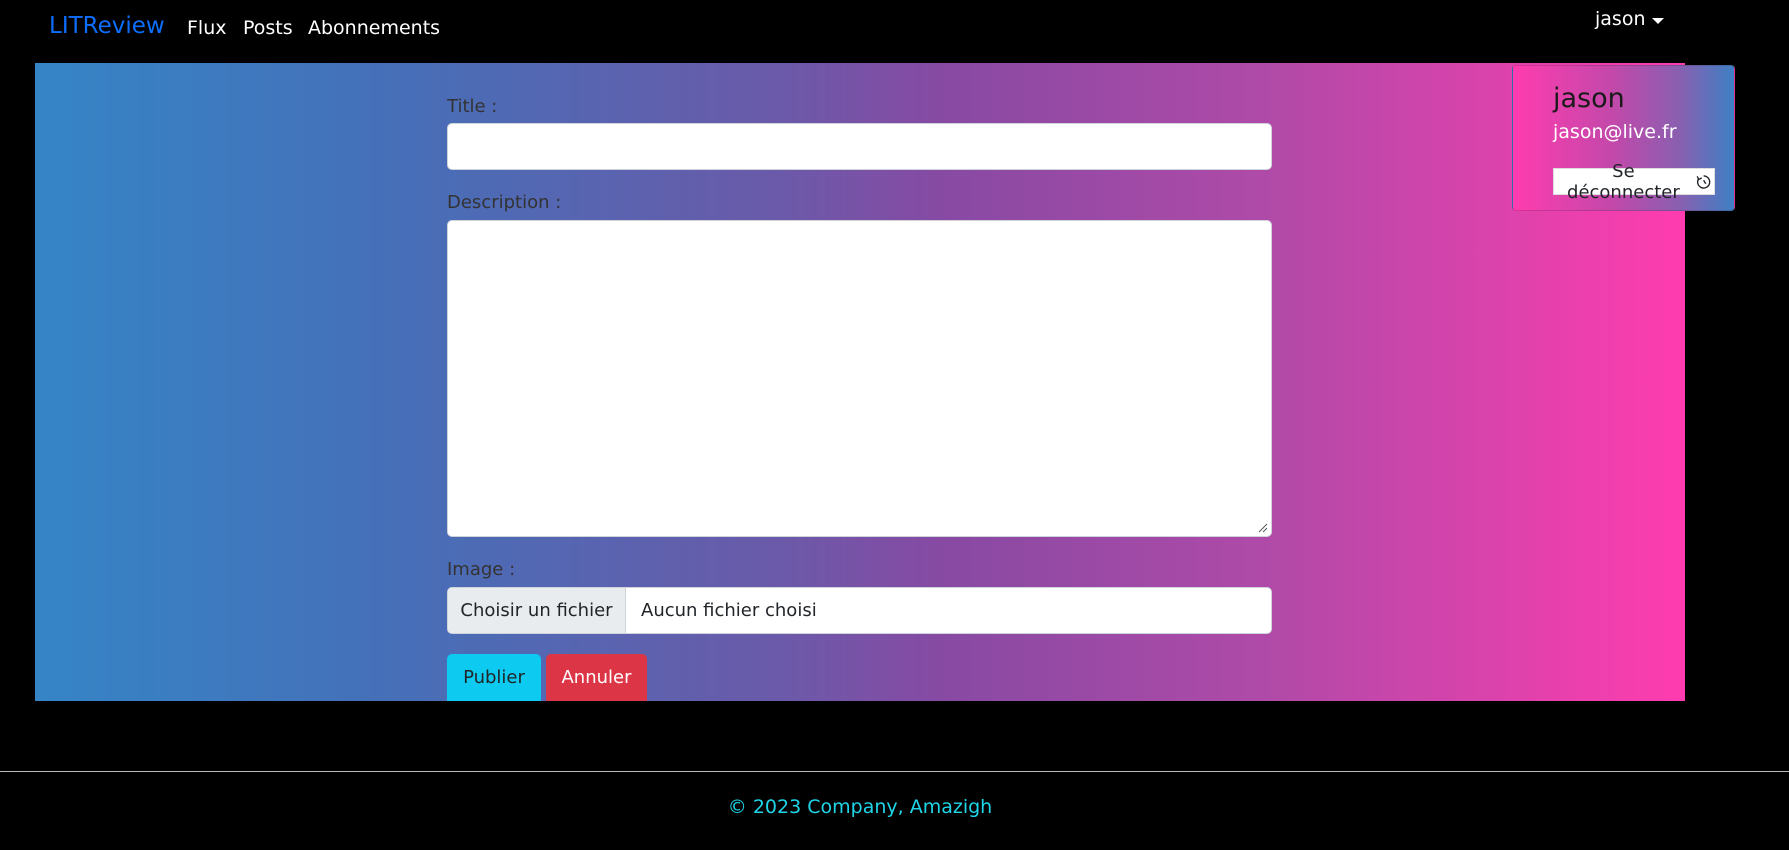 The width and height of the screenshot is (1789, 850). What do you see at coordinates (268, 28) in the screenshot?
I see `nav-link-posts: Posts` at bounding box center [268, 28].